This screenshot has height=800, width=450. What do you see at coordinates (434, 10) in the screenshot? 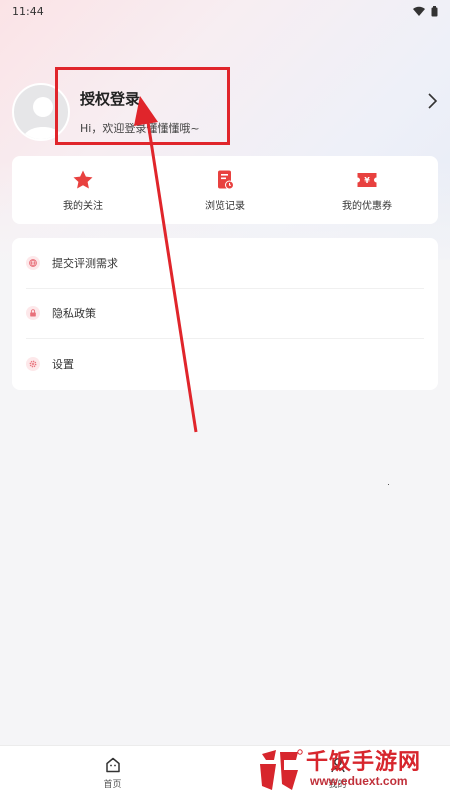
I see `battery-icon` at bounding box center [434, 10].